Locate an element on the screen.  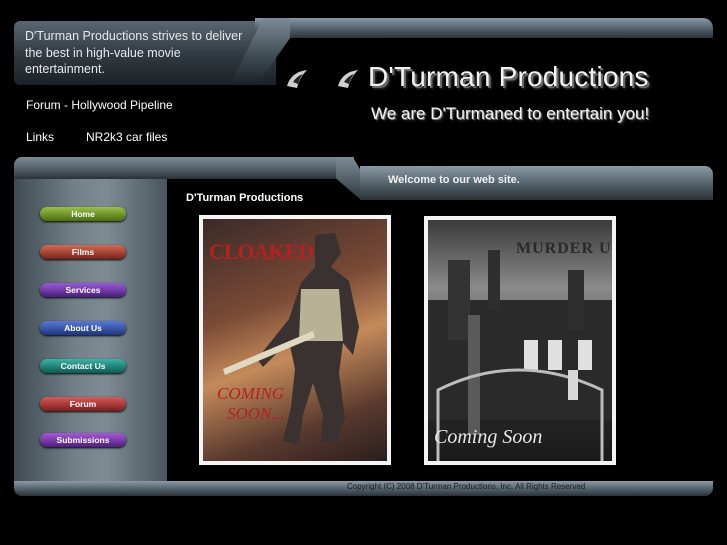
nav-films-button: Films is located at coordinates (83, 252).